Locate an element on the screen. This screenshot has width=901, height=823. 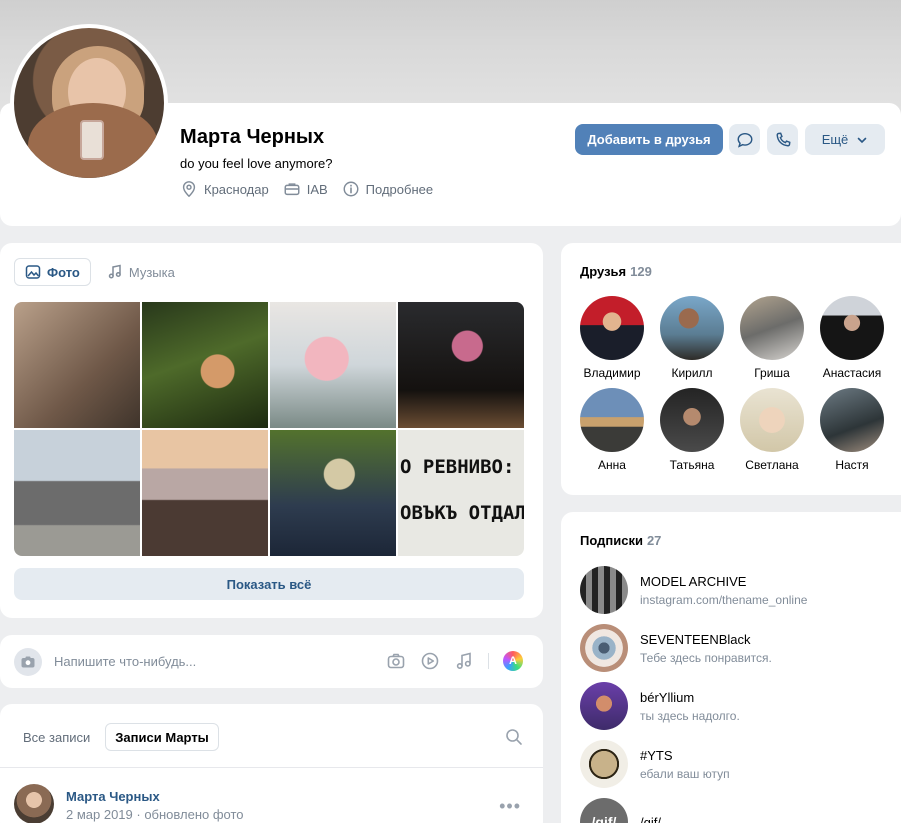
subscription-item: bérYllium ты здесь надолго. is located at coordinates (693, 706).